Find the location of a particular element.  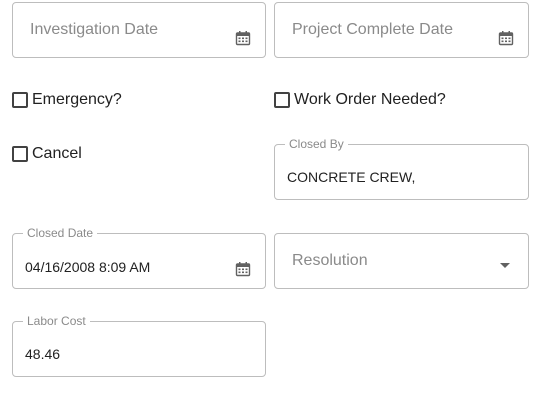

work-order-needed-label: Work Order Needed? is located at coordinates (370, 99).